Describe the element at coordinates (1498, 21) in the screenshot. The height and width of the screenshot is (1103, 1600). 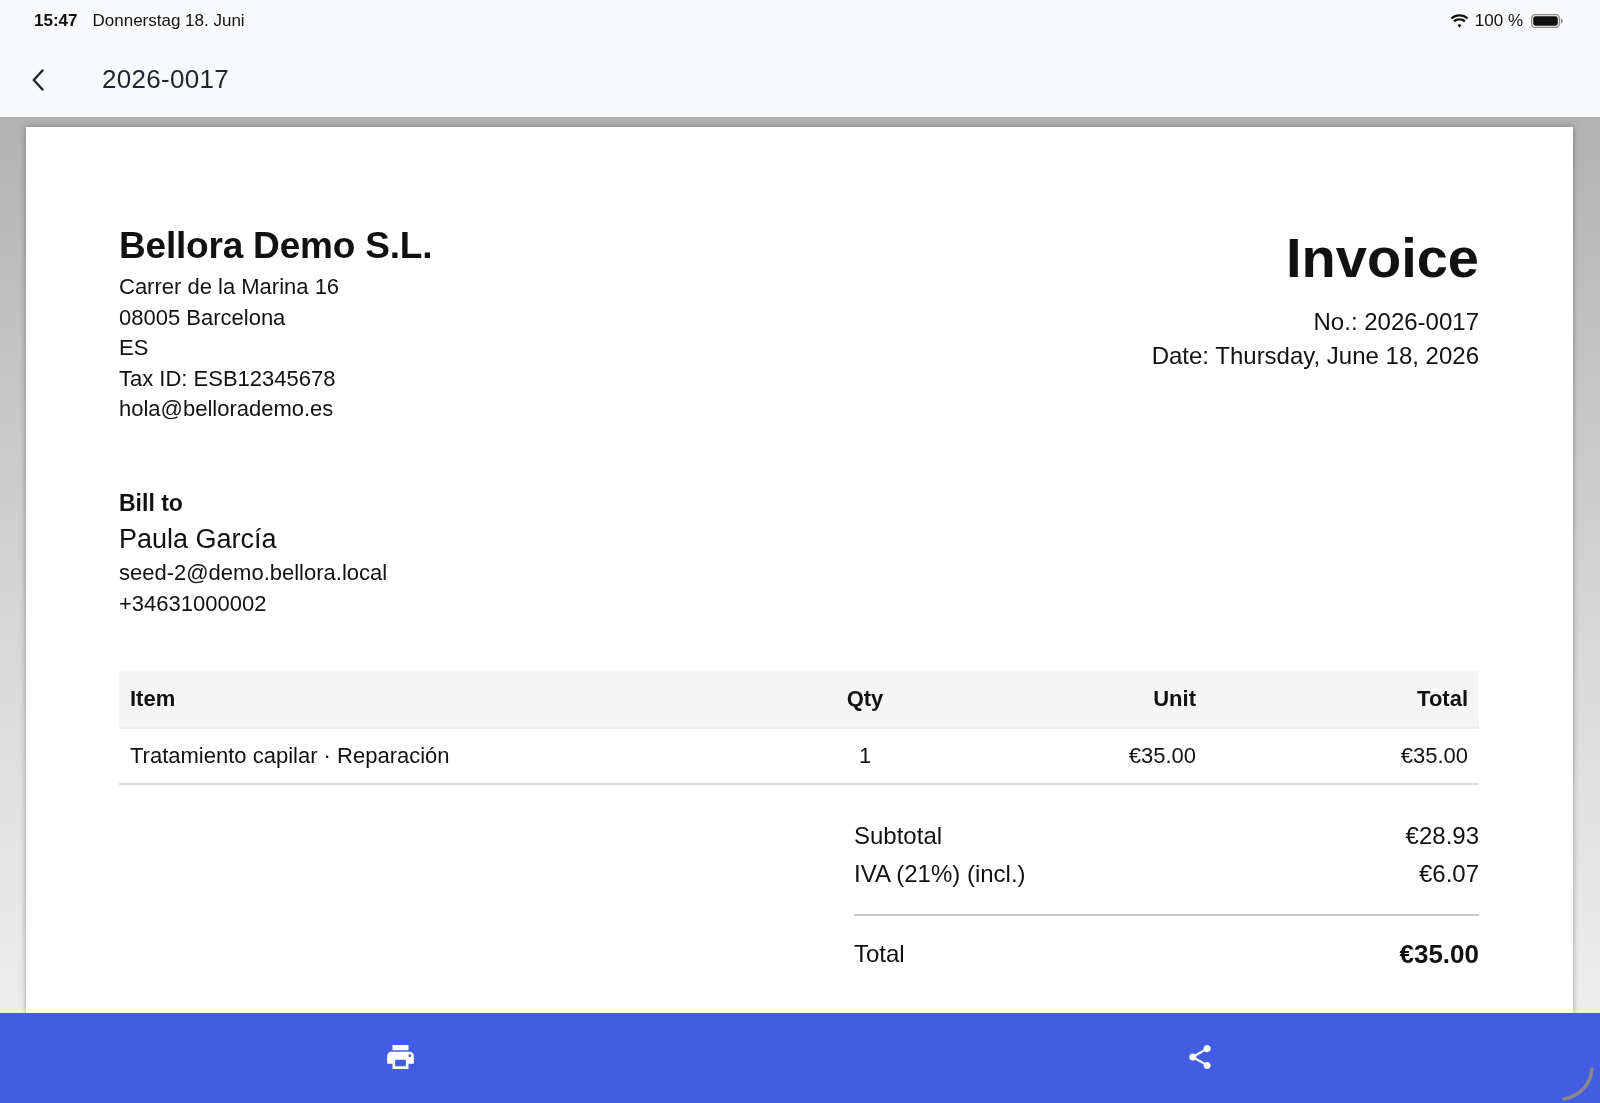
I see `battery-percent: 100 %` at that location.